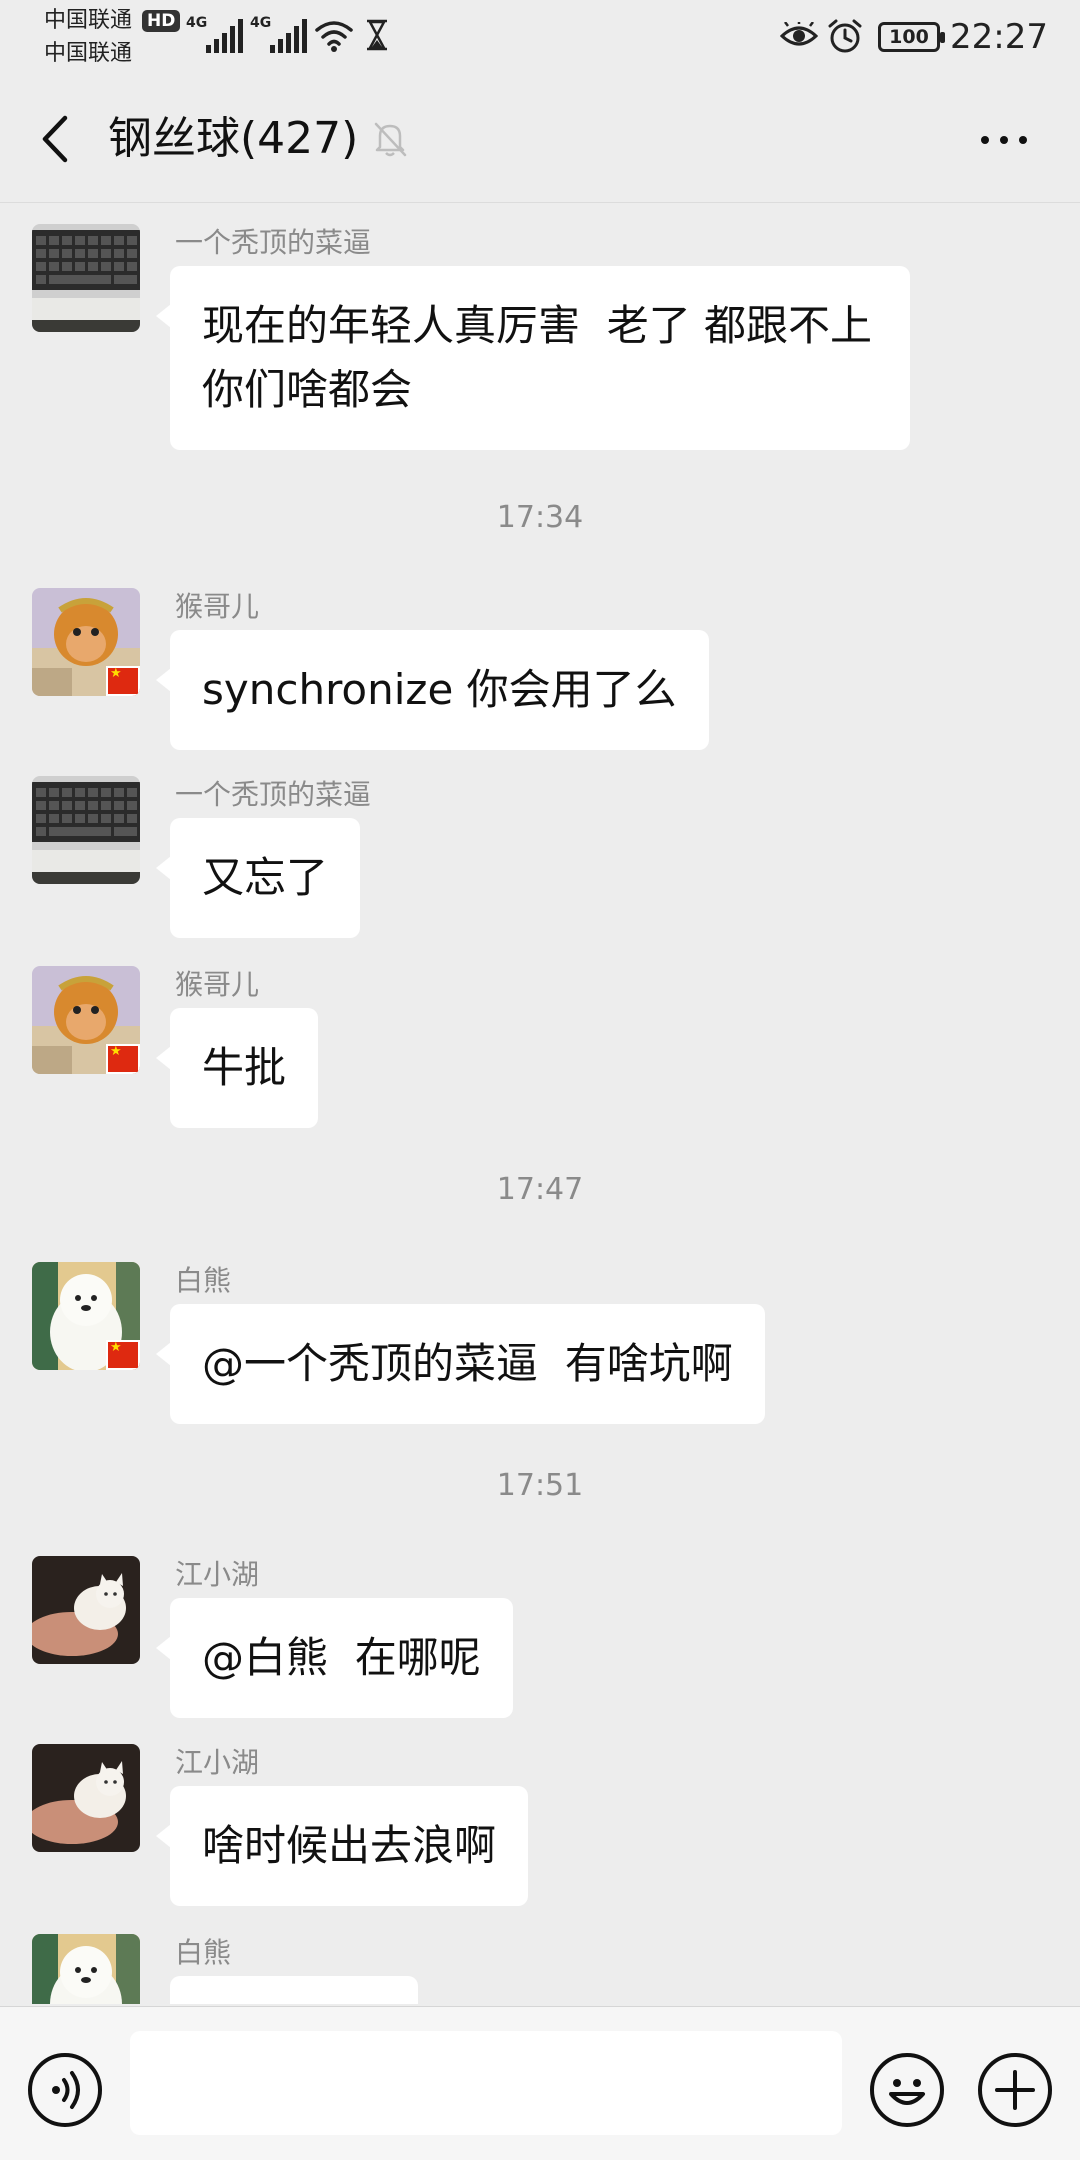 The height and width of the screenshot is (2160, 1080). What do you see at coordinates (540, 37) in the screenshot?
I see `status-bar: 中国联通 HD 中国联通 4G 4G 100 22:27` at bounding box center [540, 37].